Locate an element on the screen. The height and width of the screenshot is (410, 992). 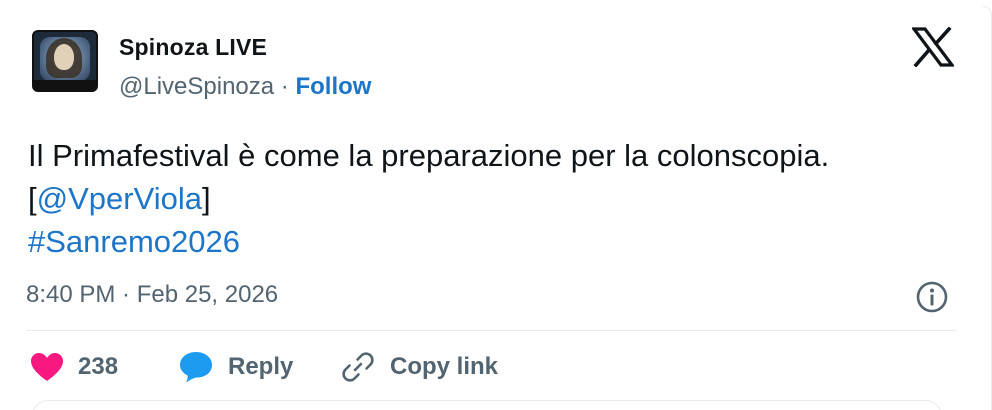
x-logo-icon is located at coordinates (933, 47).